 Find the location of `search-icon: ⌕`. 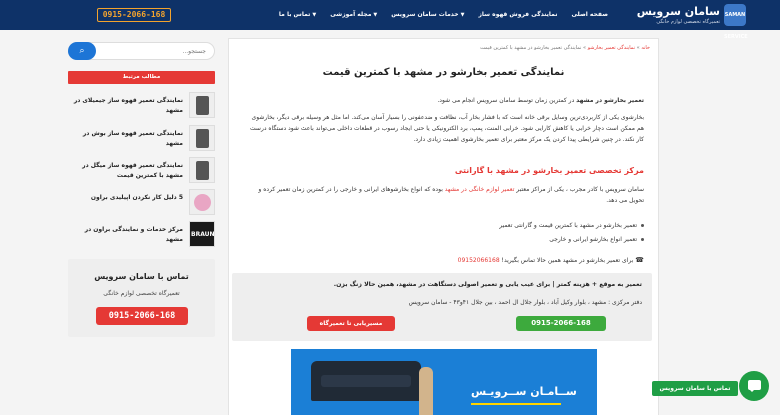

search-icon: ⌕ is located at coordinates (82, 51).